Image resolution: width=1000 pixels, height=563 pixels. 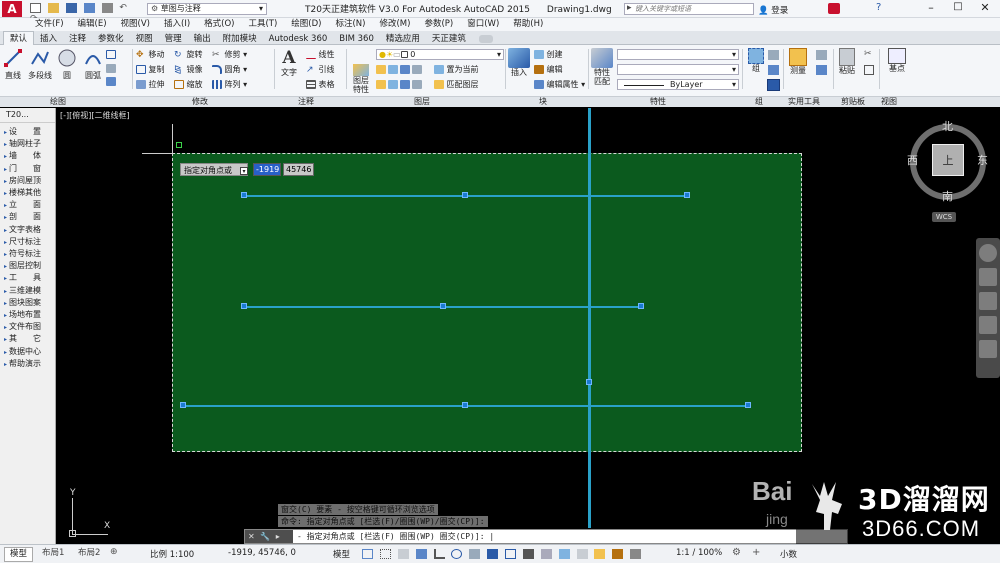 What do you see at coordinates (788, 554) in the screenshot?
I see `units-readout: 小数` at bounding box center [788, 554].